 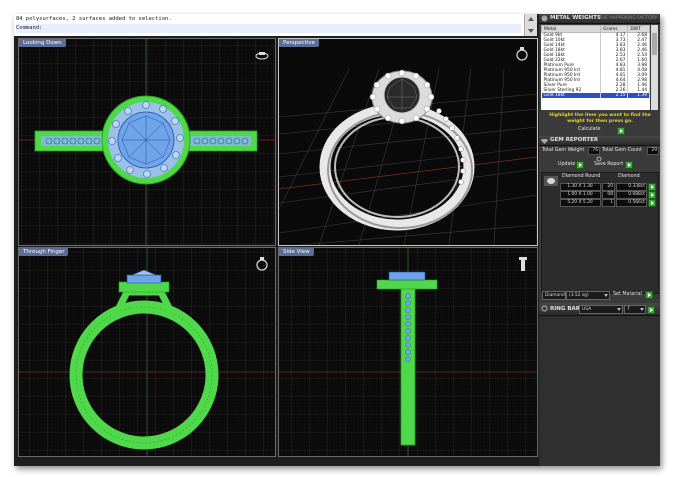 What do you see at coordinates (296, 252) in the screenshot?
I see `viewport-label: Side View` at bounding box center [296, 252].